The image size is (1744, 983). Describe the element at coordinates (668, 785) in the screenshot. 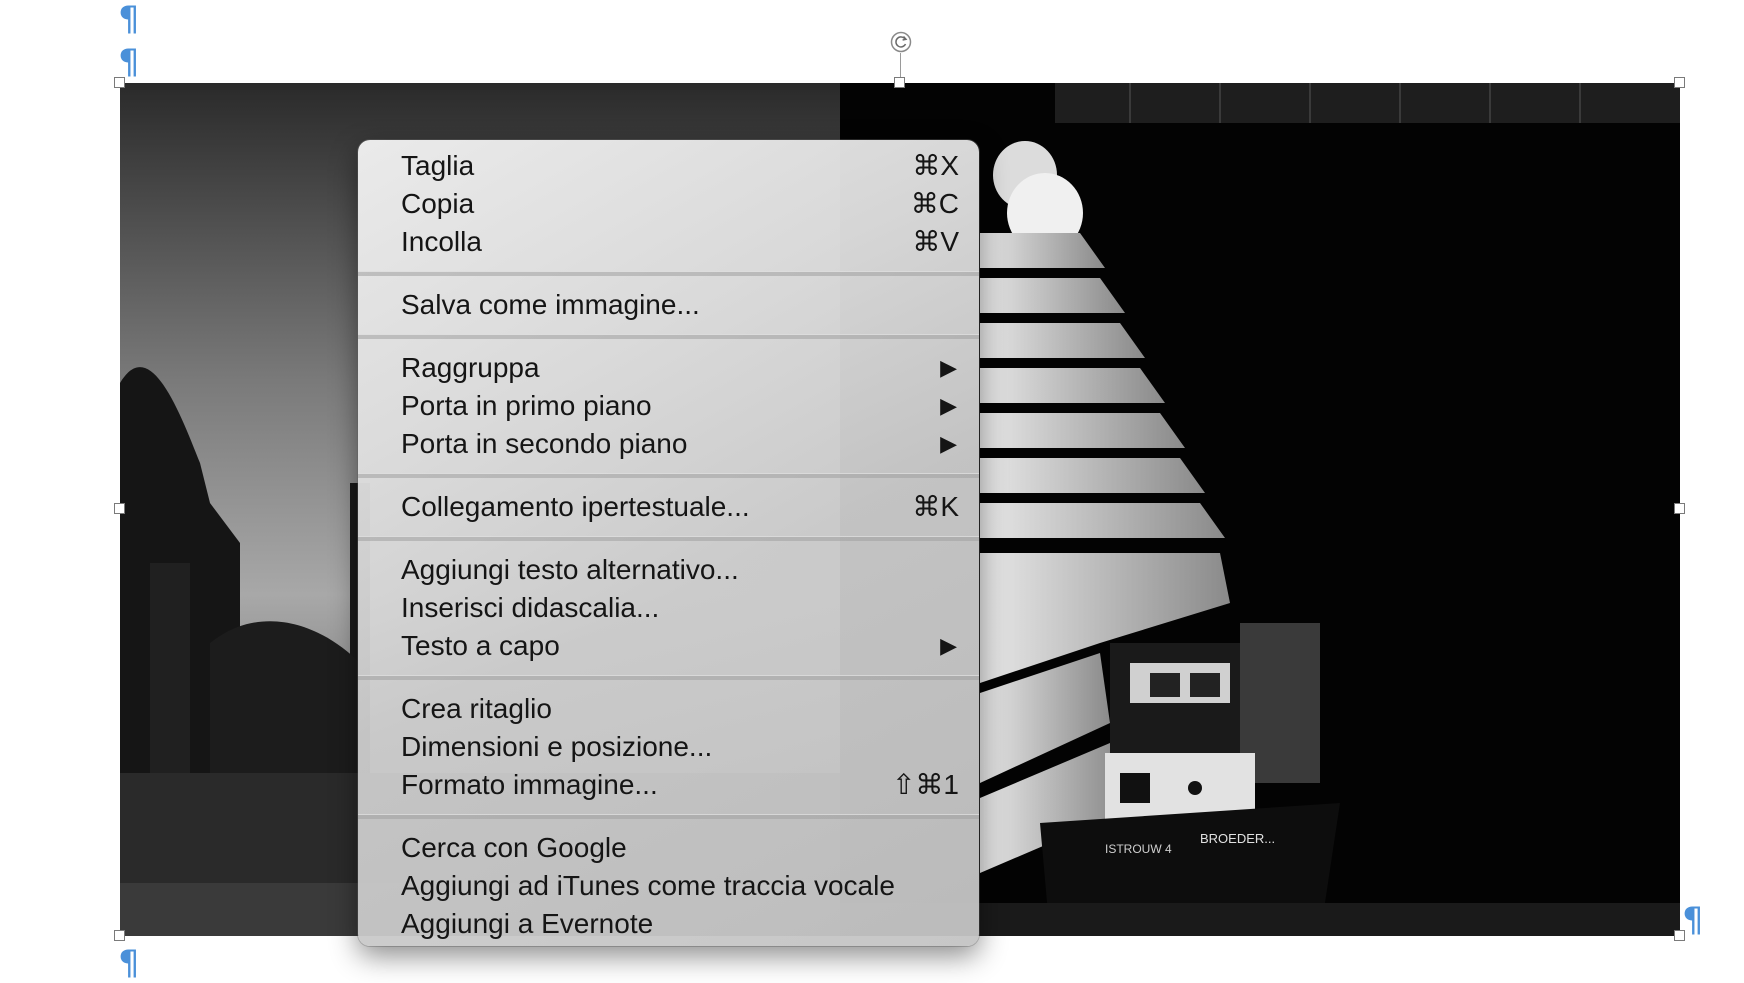

I see `menu-item-format-picture: Formato immagine... ⇧⌘1` at that location.